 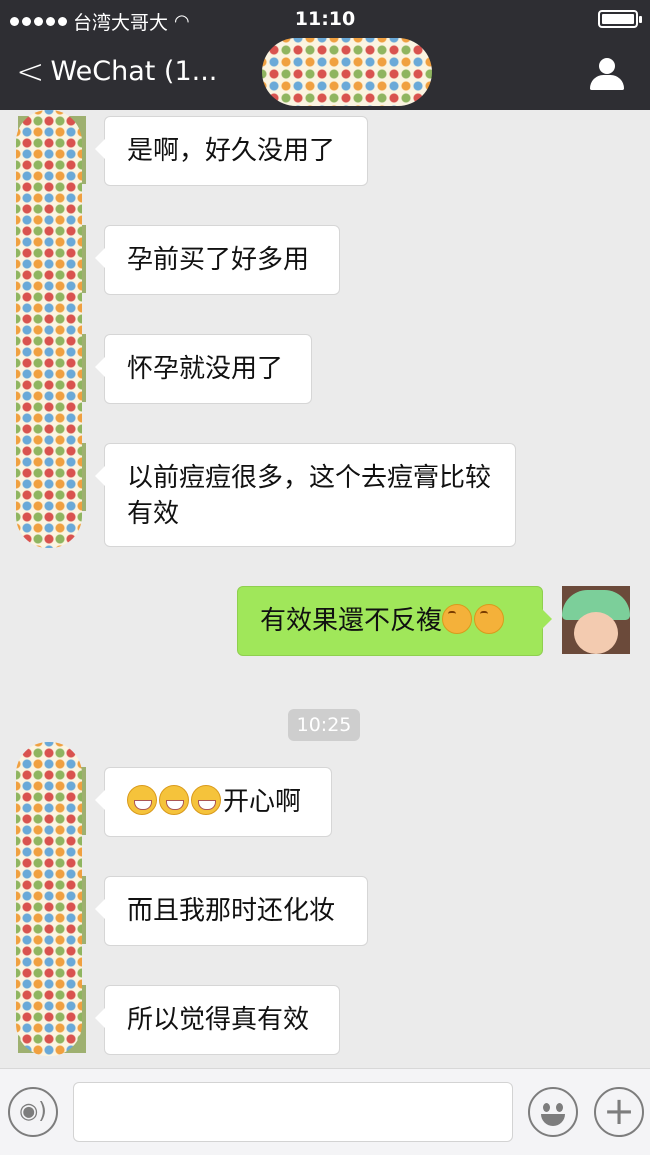 I want to click on input-bar: ◉) +, so click(x=325, y=1111).